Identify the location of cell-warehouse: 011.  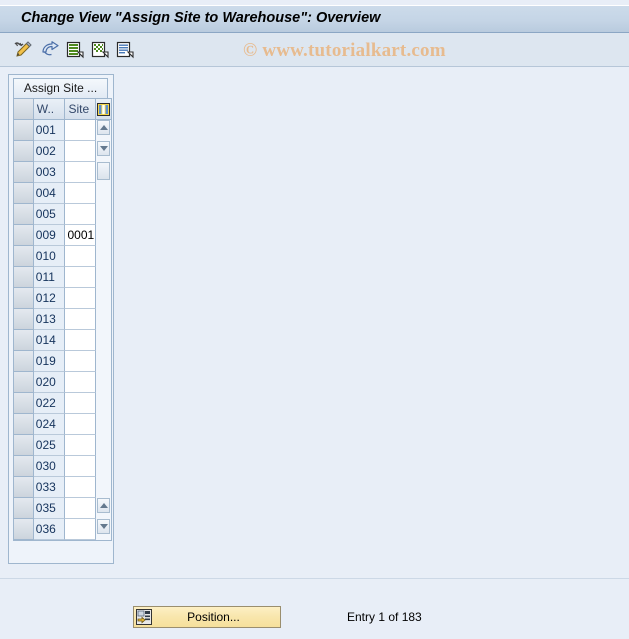
(49, 277).